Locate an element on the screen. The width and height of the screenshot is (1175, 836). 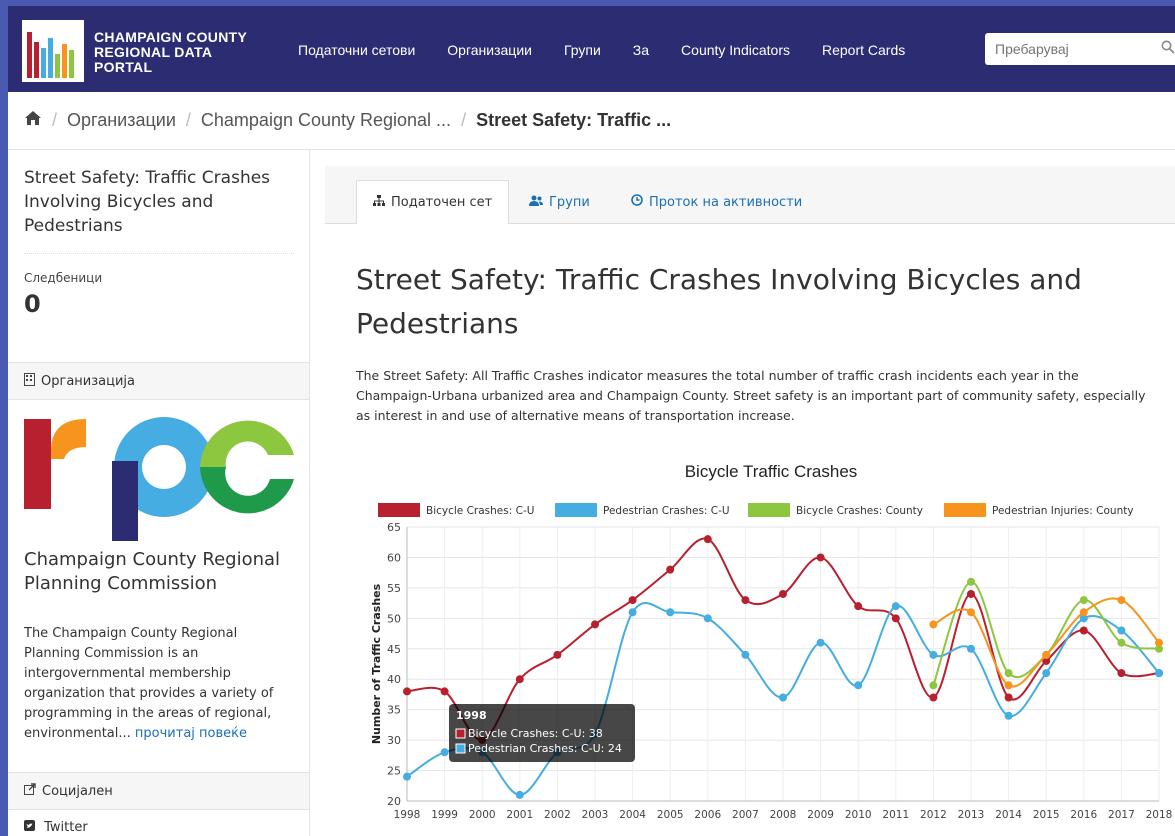
x-tick-label: 2009 is located at coordinates (820, 815).